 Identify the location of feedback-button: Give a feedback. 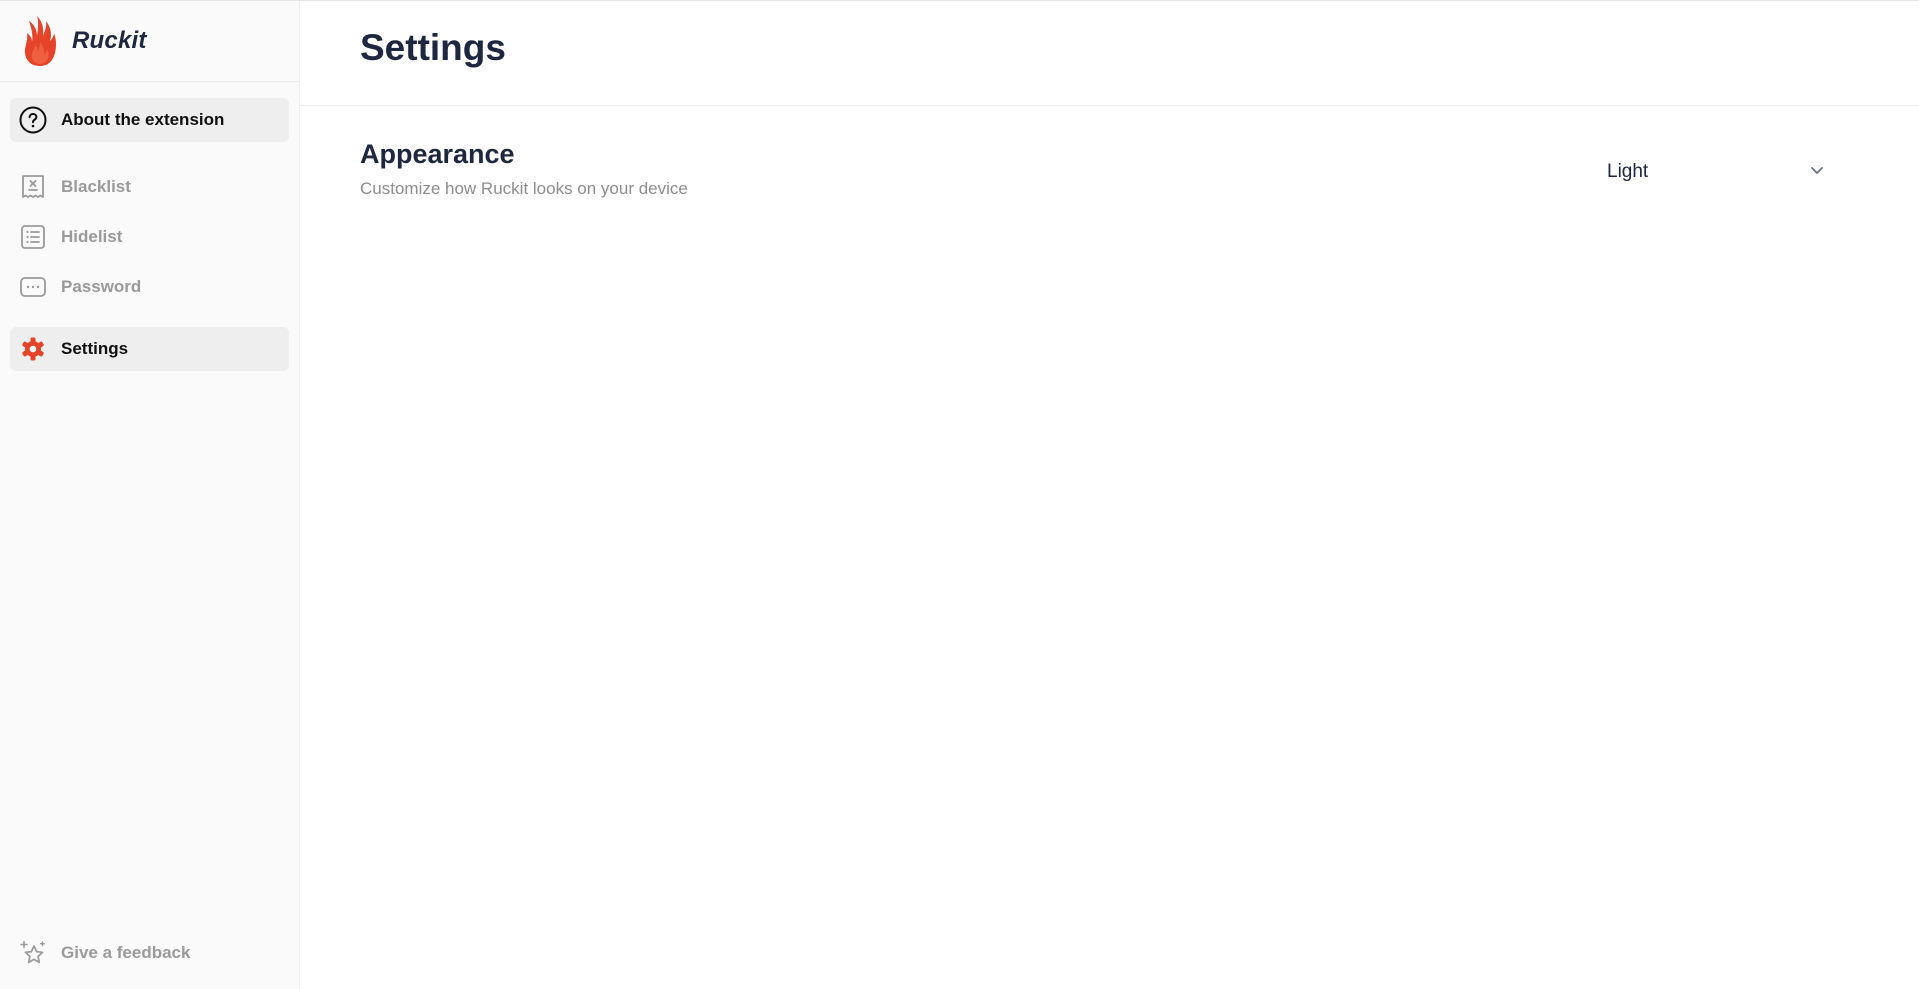
(149, 953).